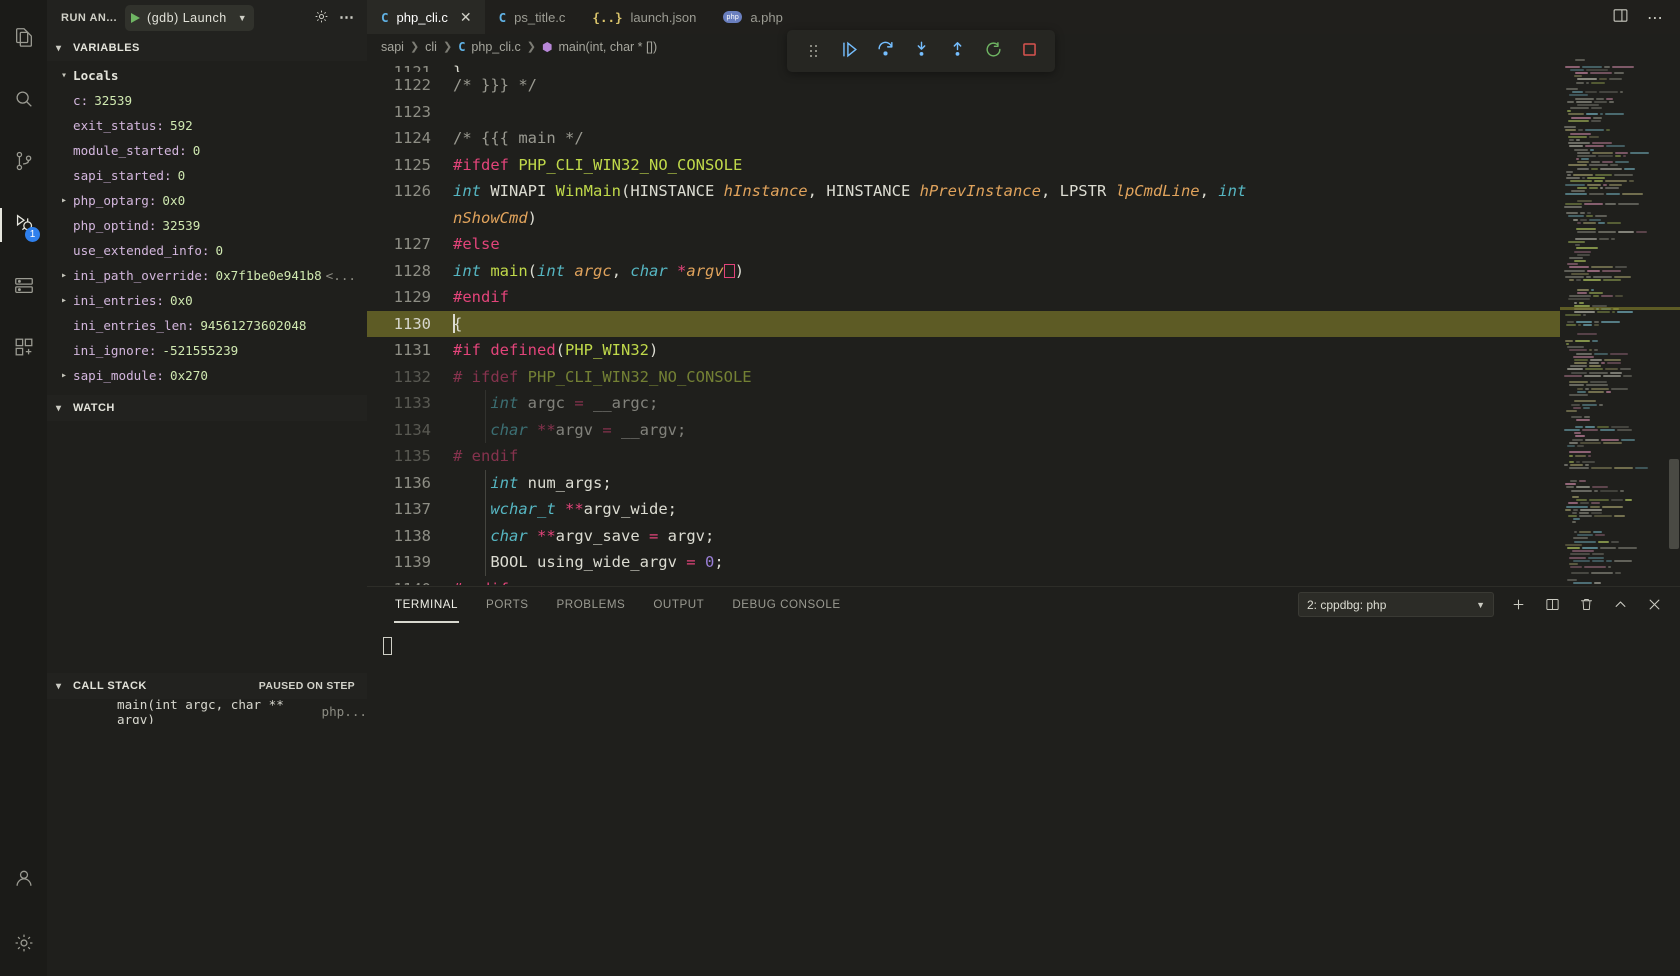  Describe the element at coordinates (963, 112) in the screenshot. I see `code-line: 1123` at that location.